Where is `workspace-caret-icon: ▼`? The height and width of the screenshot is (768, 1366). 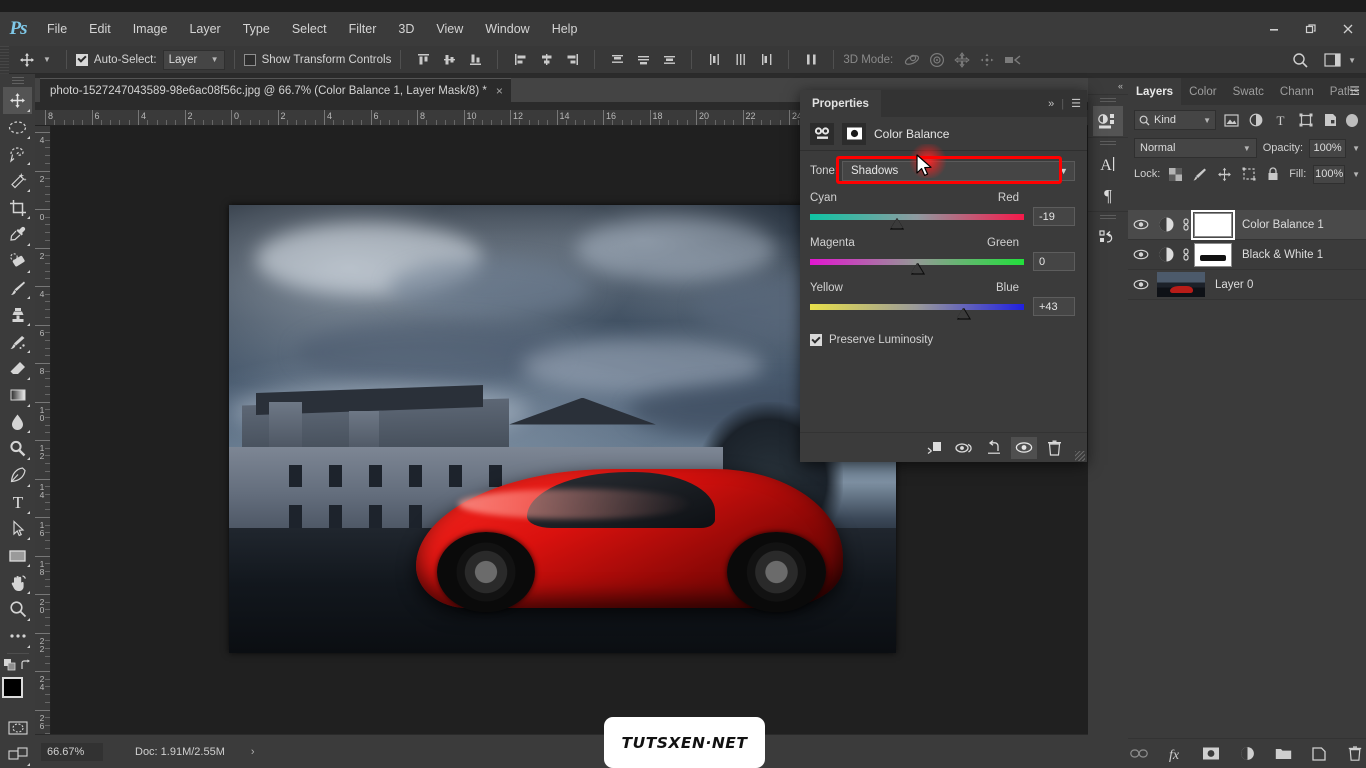
workspace-caret-icon: ▼ is located at coordinates (1354, 60).